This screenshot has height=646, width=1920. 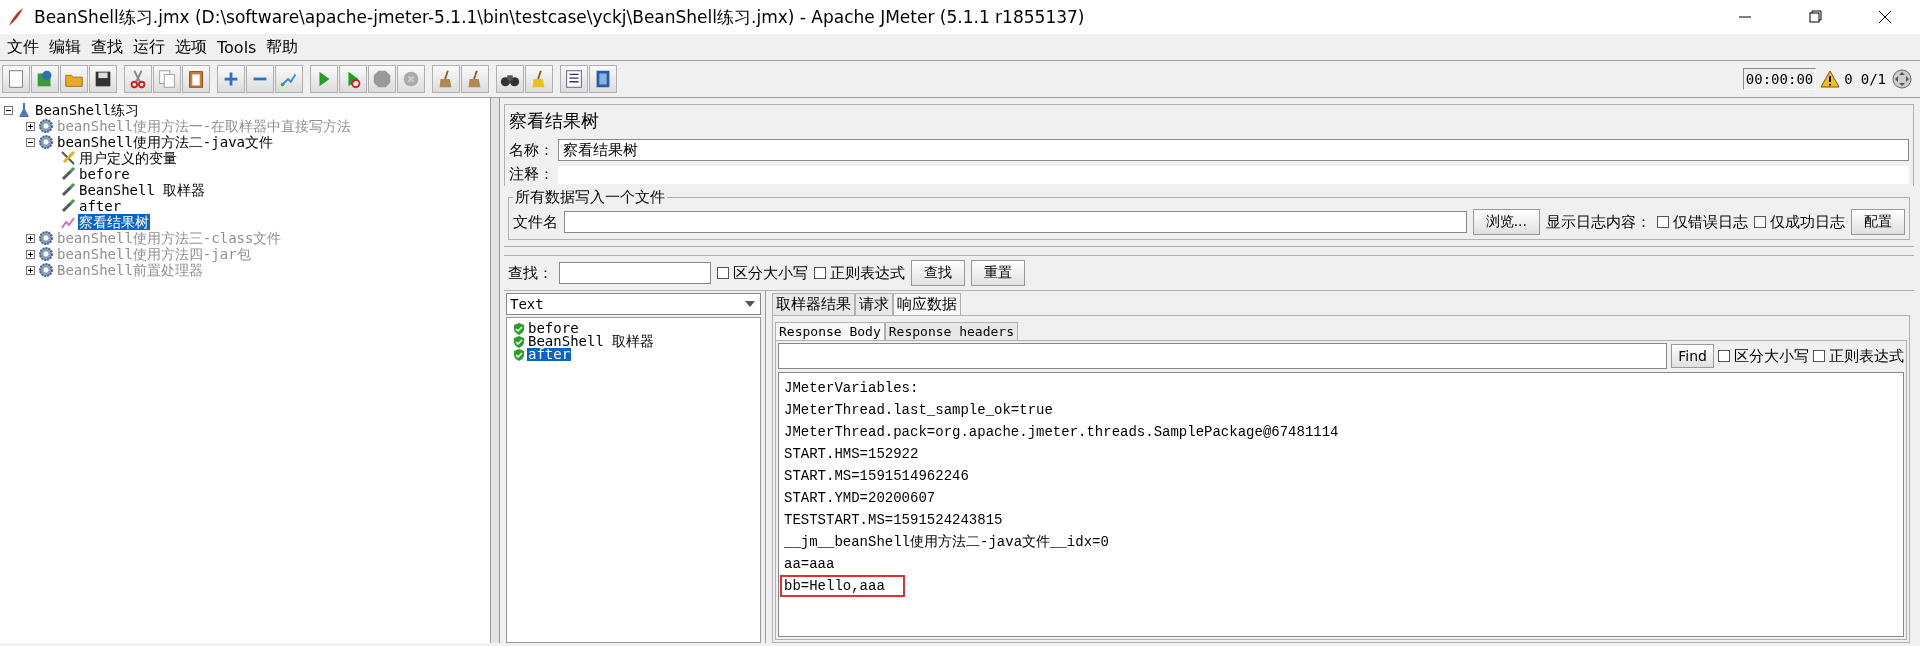 I want to click on warning-icon, so click(x=1830, y=79).